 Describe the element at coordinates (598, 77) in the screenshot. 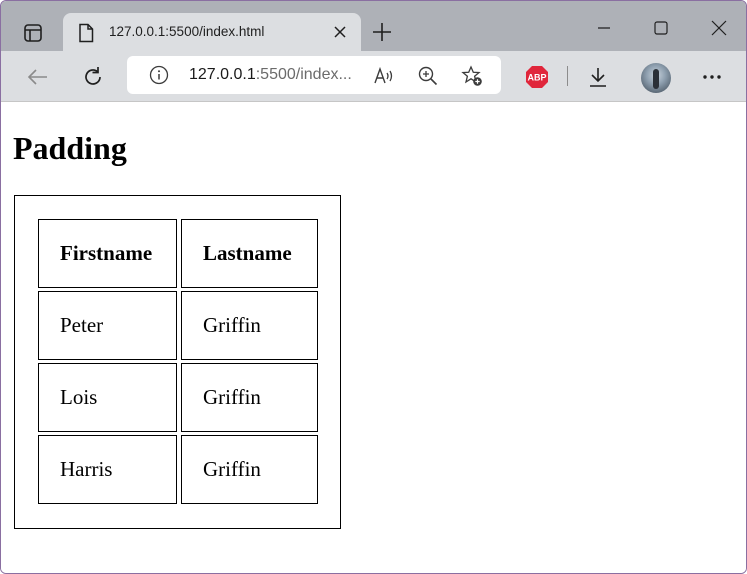

I see `download-icon` at that location.